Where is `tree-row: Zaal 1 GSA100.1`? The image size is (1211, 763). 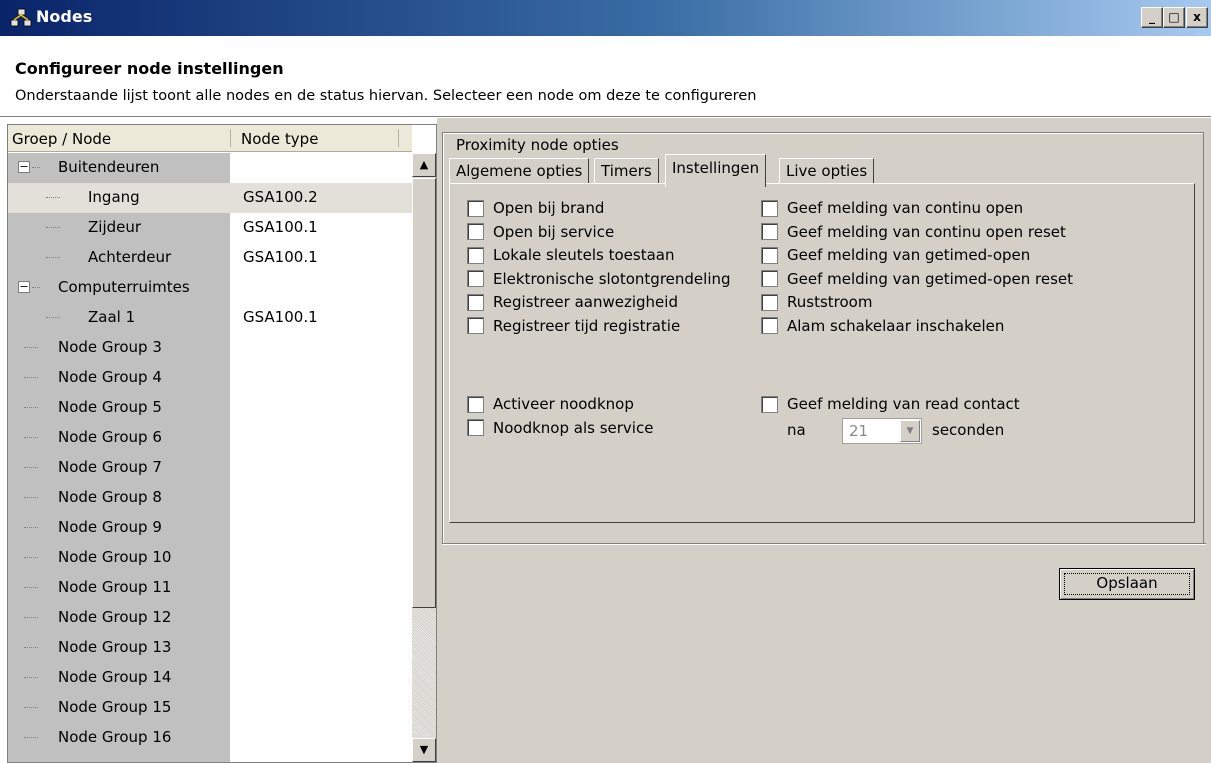
tree-row: Zaal 1 GSA100.1 is located at coordinates (210, 318).